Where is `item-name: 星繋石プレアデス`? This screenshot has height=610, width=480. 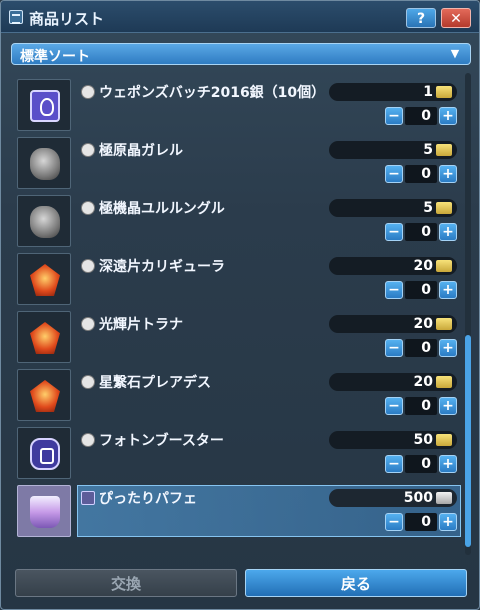
item-name: 星繋石プレアデス is located at coordinates (155, 383).